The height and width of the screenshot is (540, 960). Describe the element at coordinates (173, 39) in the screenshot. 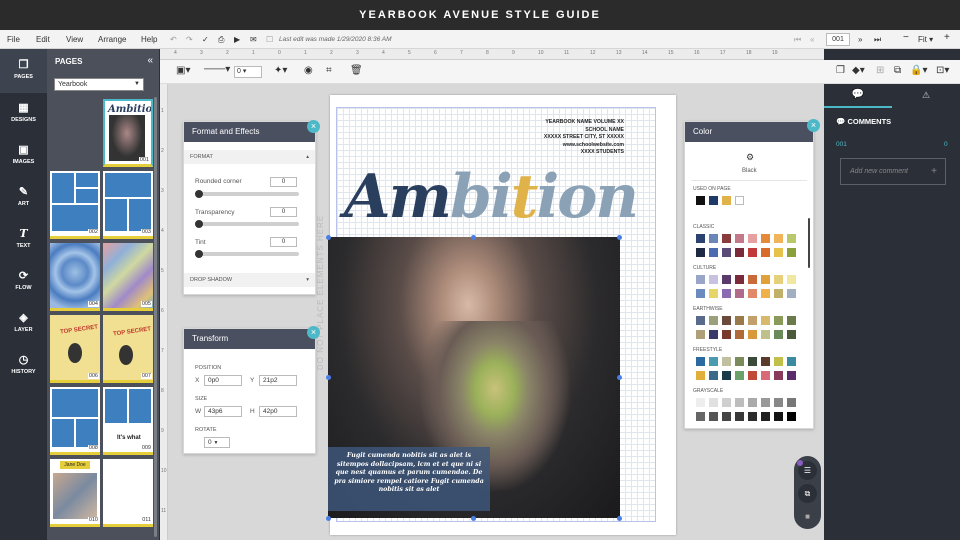

I see `undo-icon: ↶` at that location.